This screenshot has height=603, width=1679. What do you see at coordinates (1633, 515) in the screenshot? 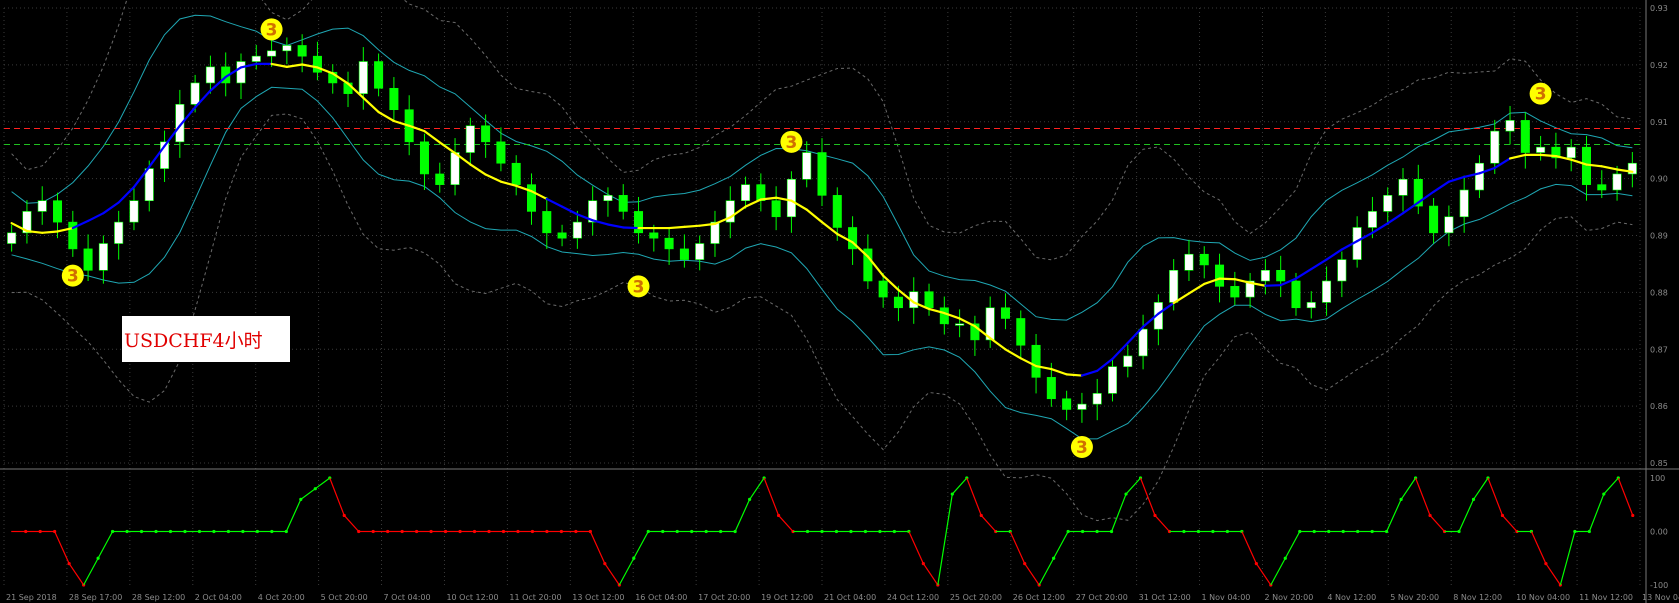
I see `oscillator-point` at bounding box center [1633, 515].